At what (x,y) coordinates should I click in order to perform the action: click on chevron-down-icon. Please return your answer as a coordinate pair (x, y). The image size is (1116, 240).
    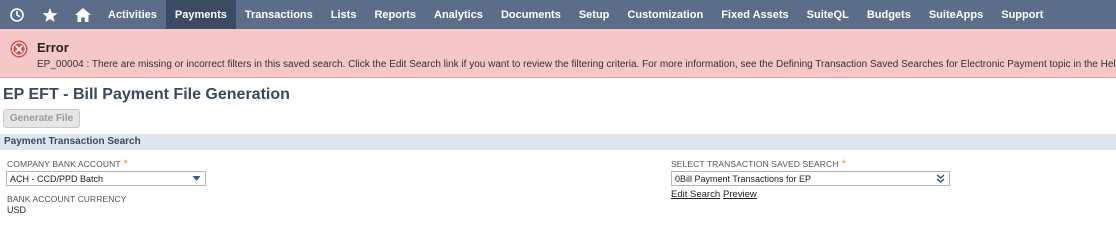
    Looking at the image, I should click on (196, 178).